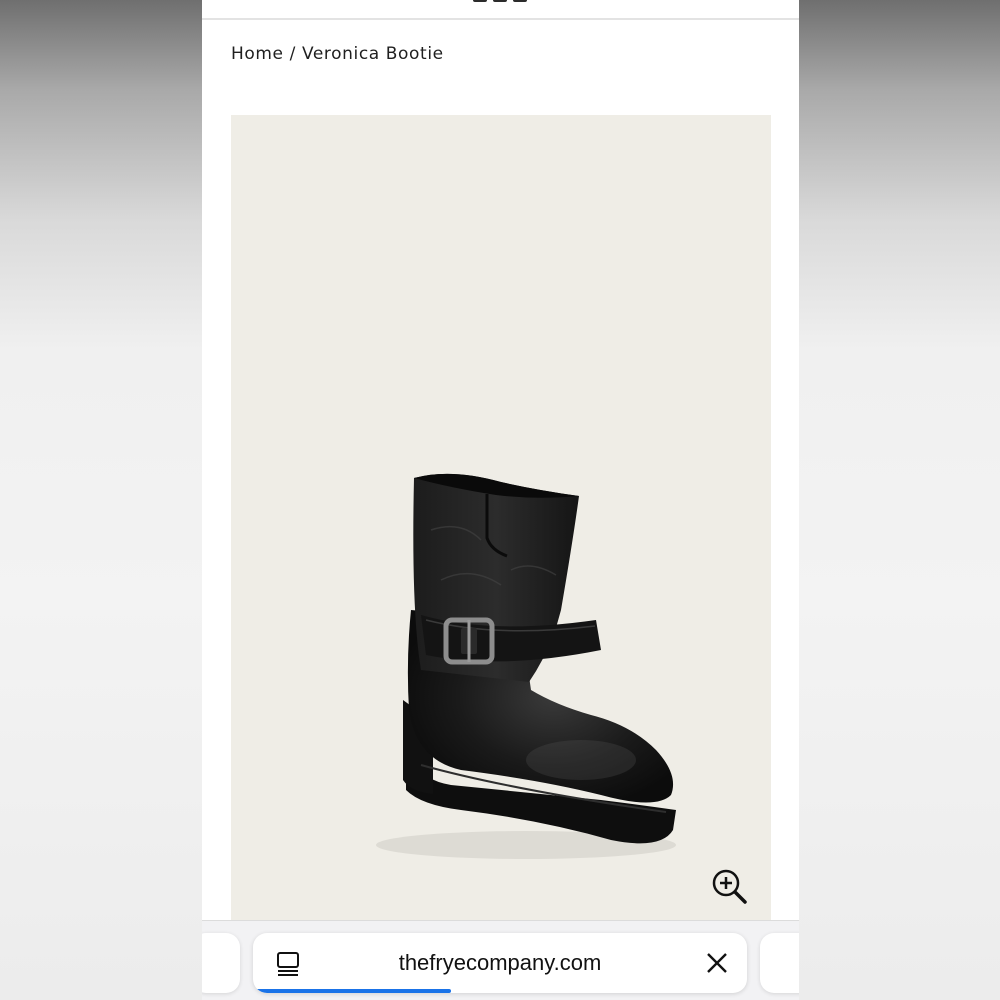 The height and width of the screenshot is (1000, 1000). I want to click on breadcrumb-home-link: Home, so click(257, 54).